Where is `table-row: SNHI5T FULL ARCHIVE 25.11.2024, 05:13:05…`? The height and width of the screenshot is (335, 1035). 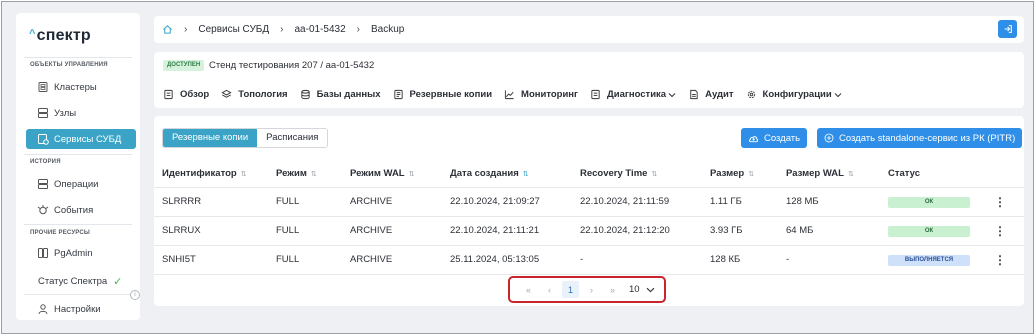 table-row: SNHI5T FULL ARCHIVE 25.11.2024, 05:13:05… is located at coordinates (589, 260).